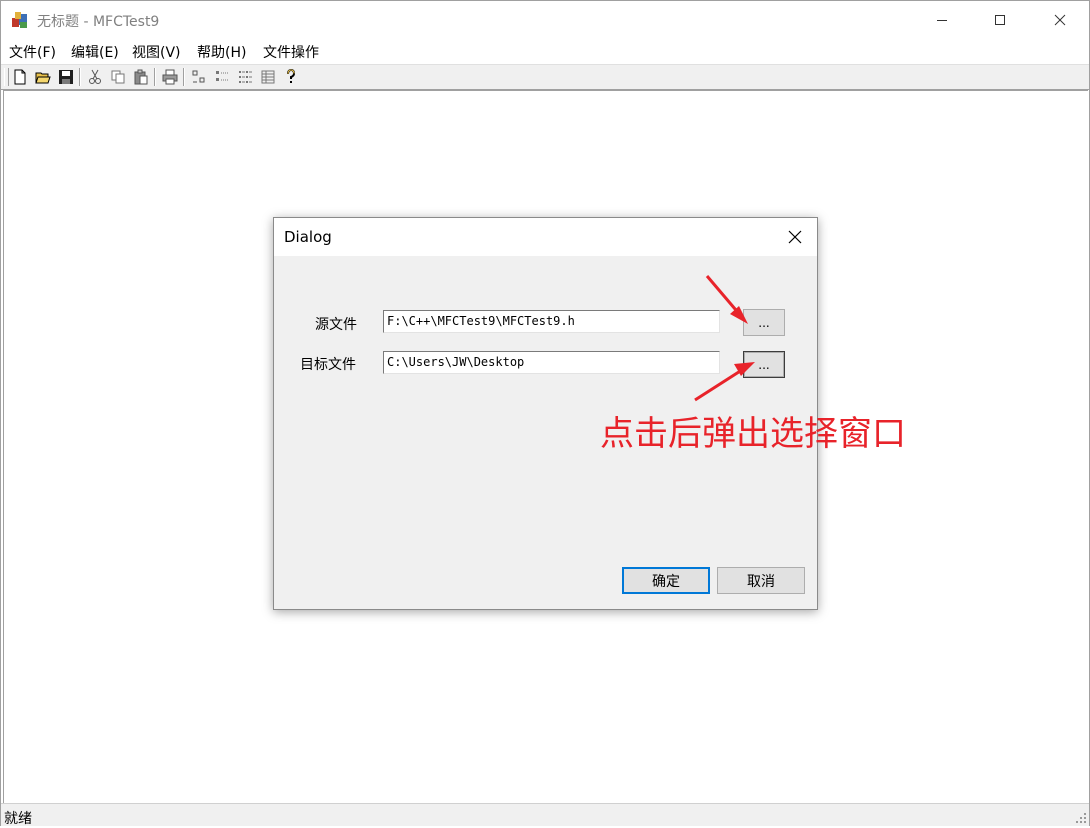 This screenshot has width=1090, height=828. I want to click on annotation-text: 点击后弹出选择窗口, so click(753, 434).